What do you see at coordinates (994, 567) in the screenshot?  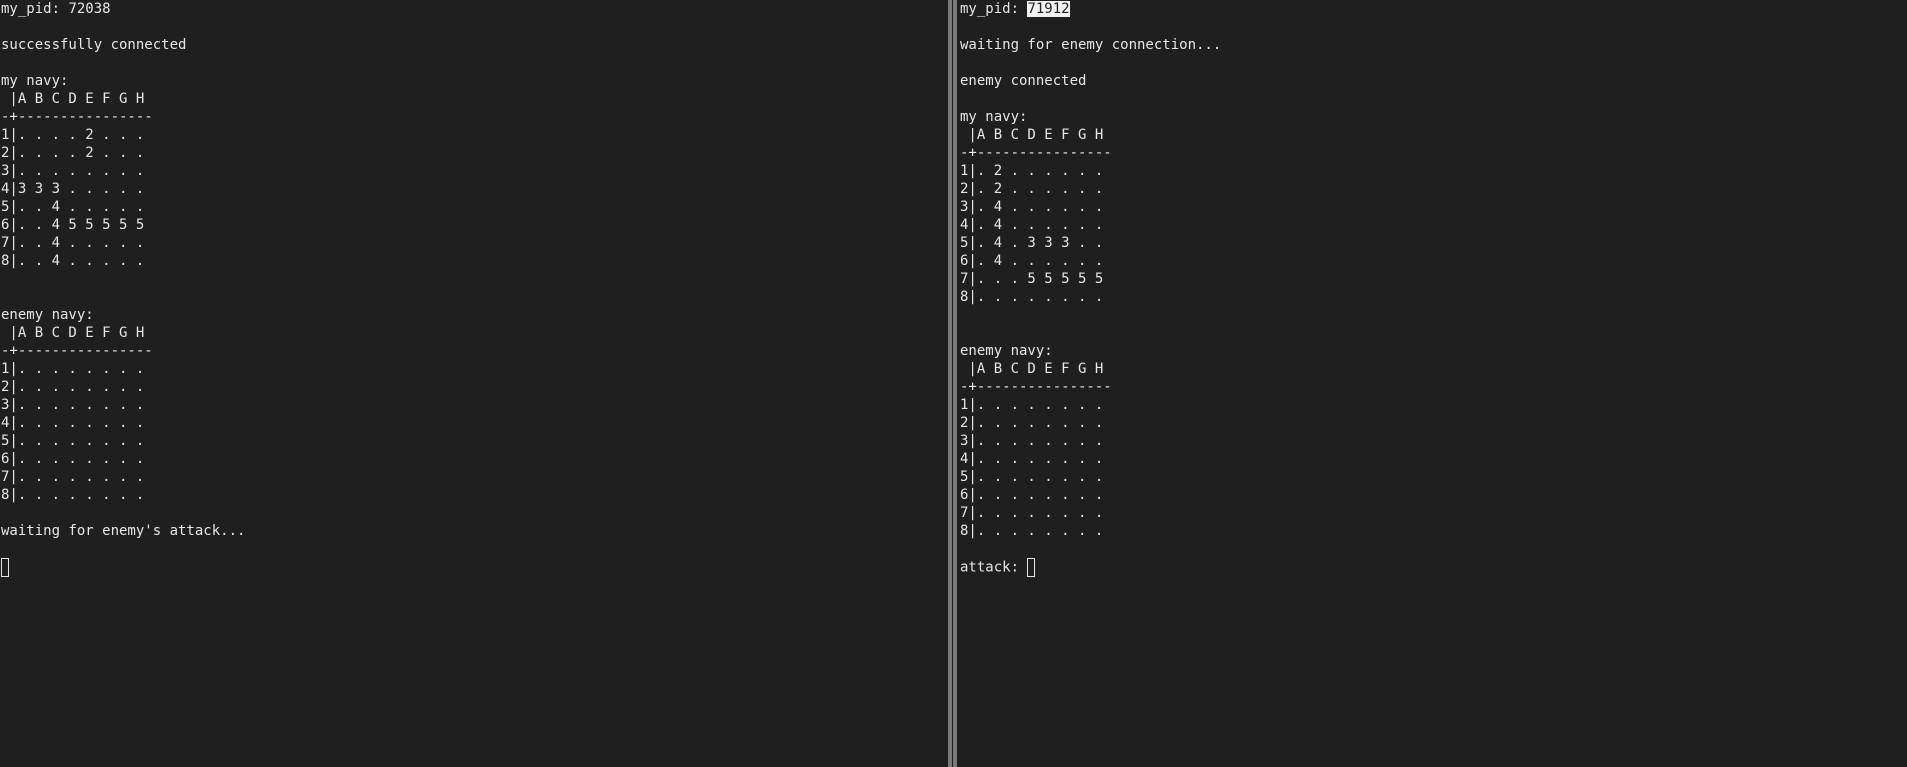 I see `attack-prompt: attack:` at bounding box center [994, 567].